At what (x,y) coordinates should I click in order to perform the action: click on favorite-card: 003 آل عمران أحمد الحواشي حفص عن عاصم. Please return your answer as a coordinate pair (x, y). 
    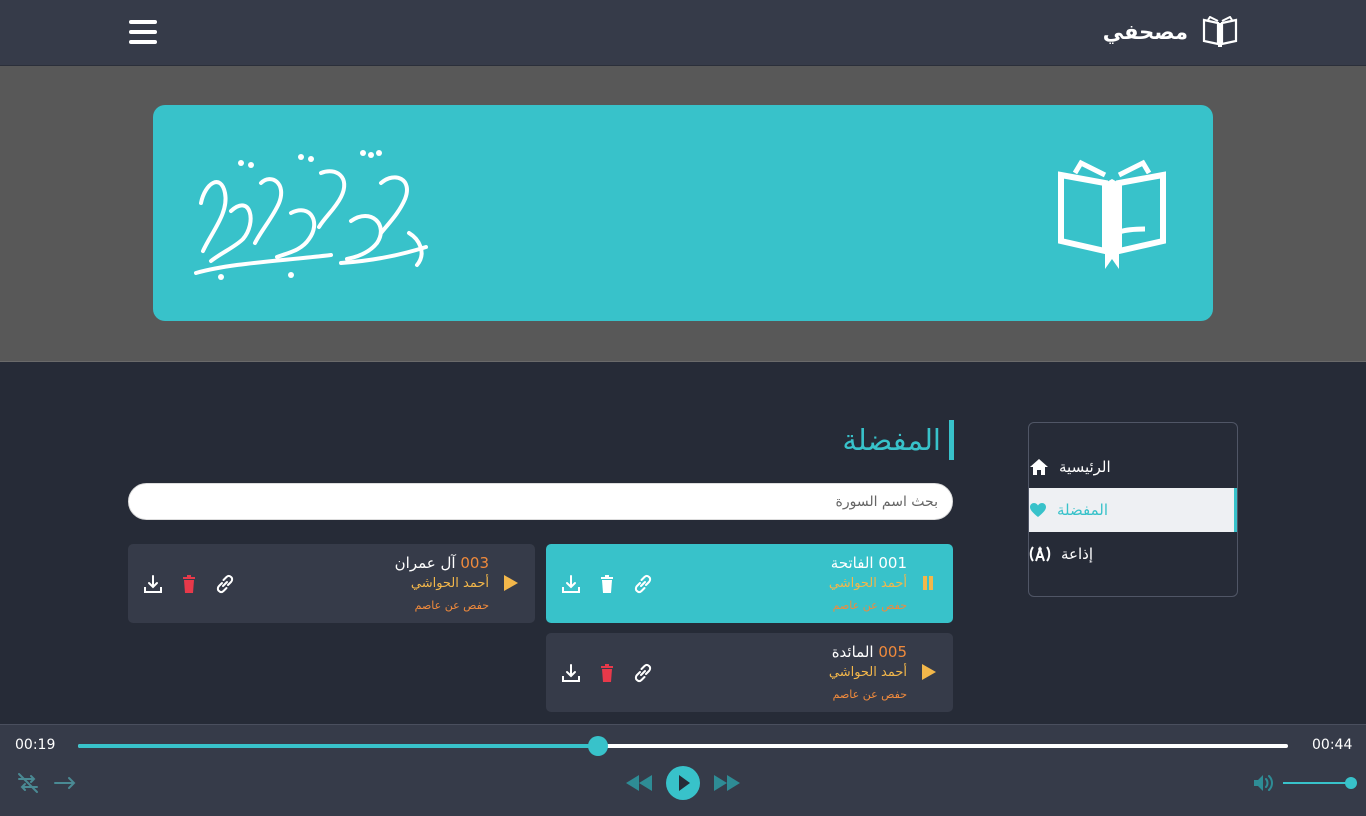
    Looking at the image, I should click on (331, 583).